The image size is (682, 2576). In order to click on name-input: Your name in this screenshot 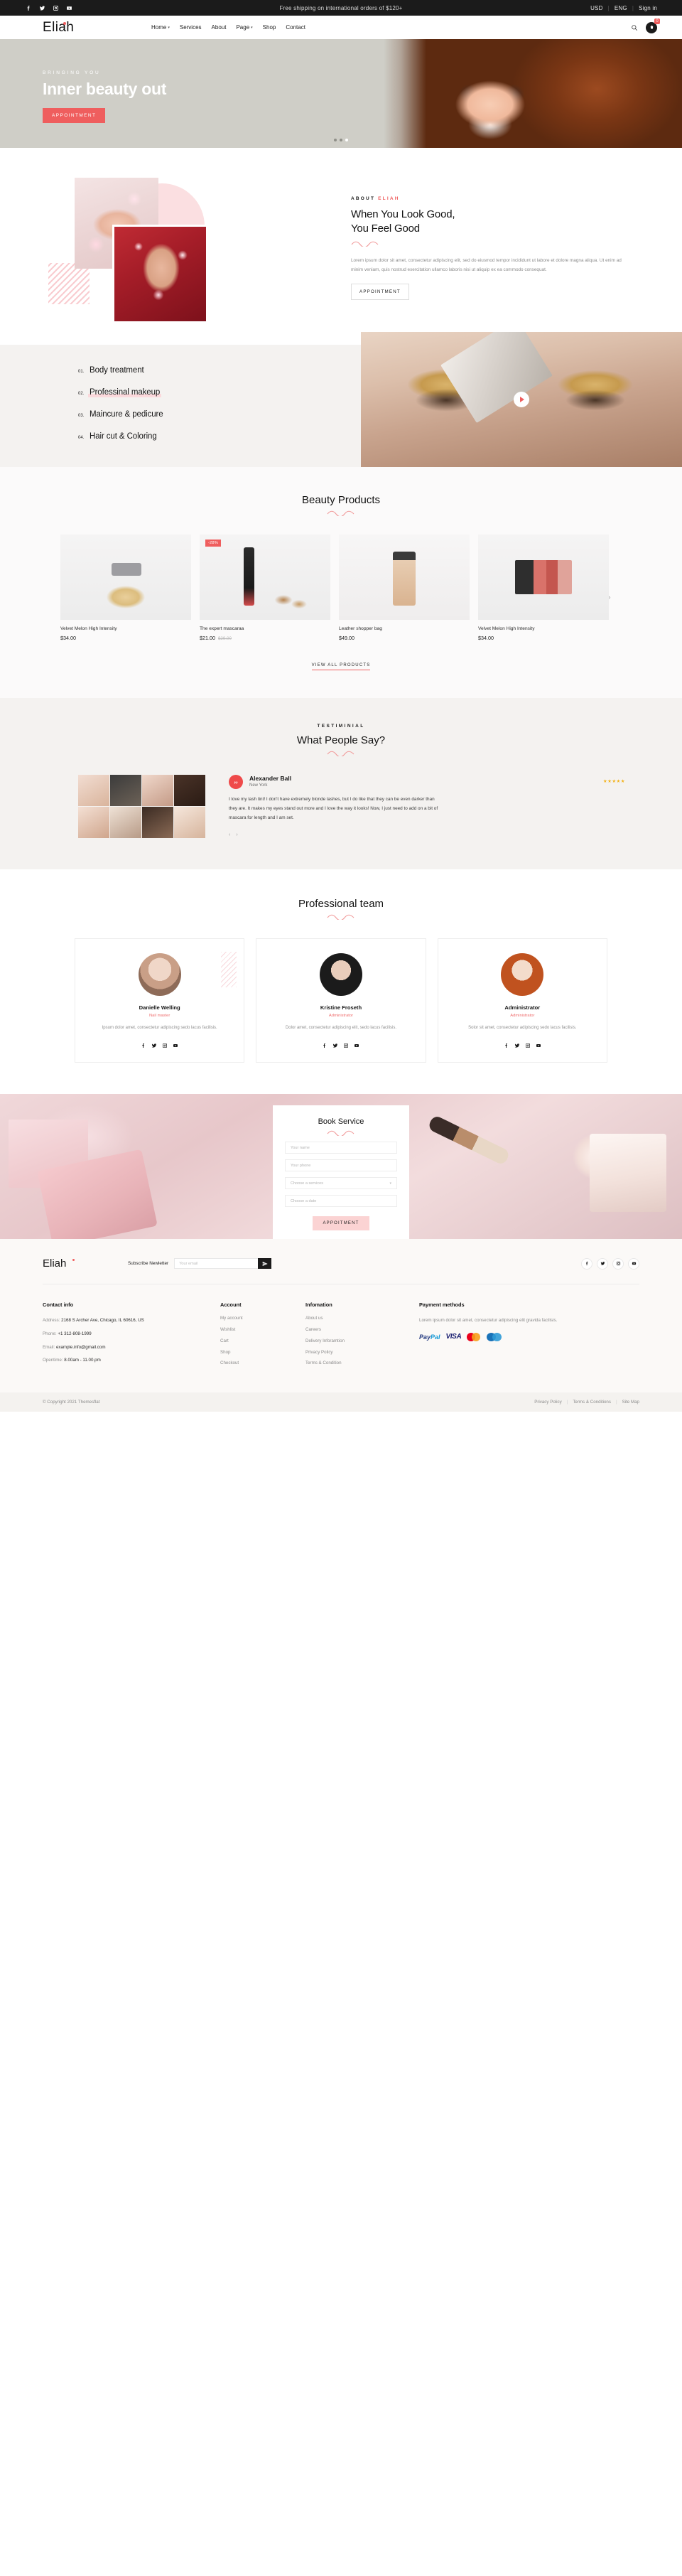, I will do `click(341, 1148)`.